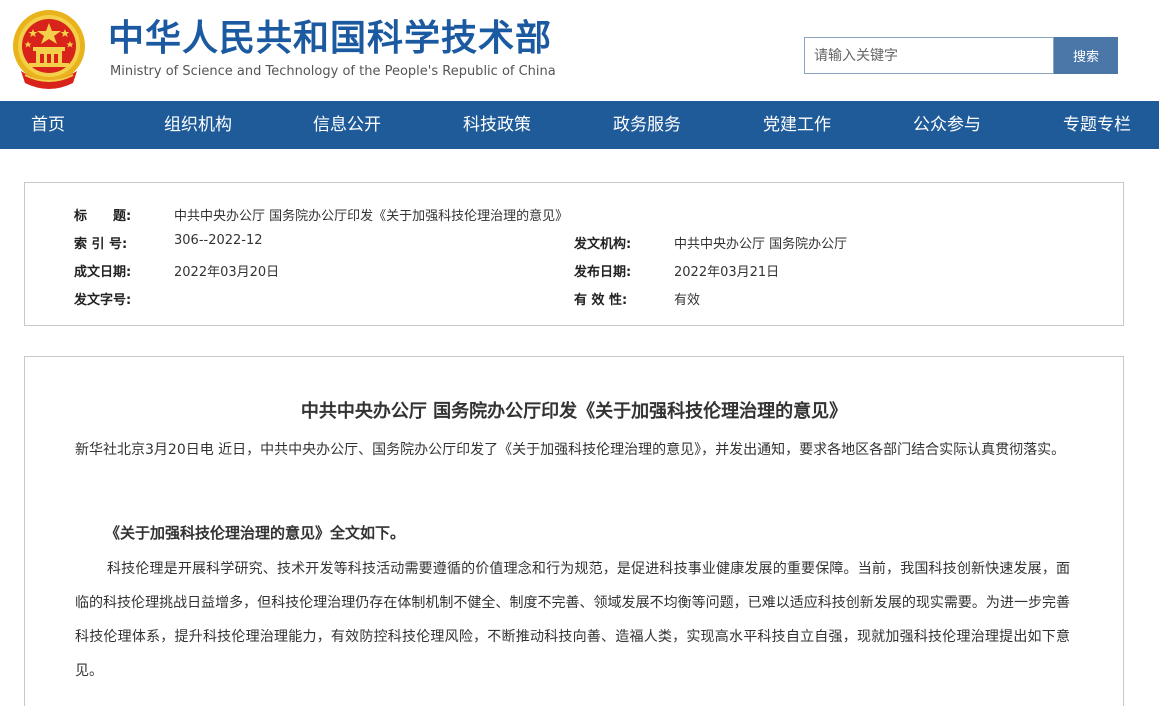 The width and height of the screenshot is (1159, 706). Describe the element at coordinates (198, 125) in the screenshot. I see `nav-item-organization: 组织机构` at that location.